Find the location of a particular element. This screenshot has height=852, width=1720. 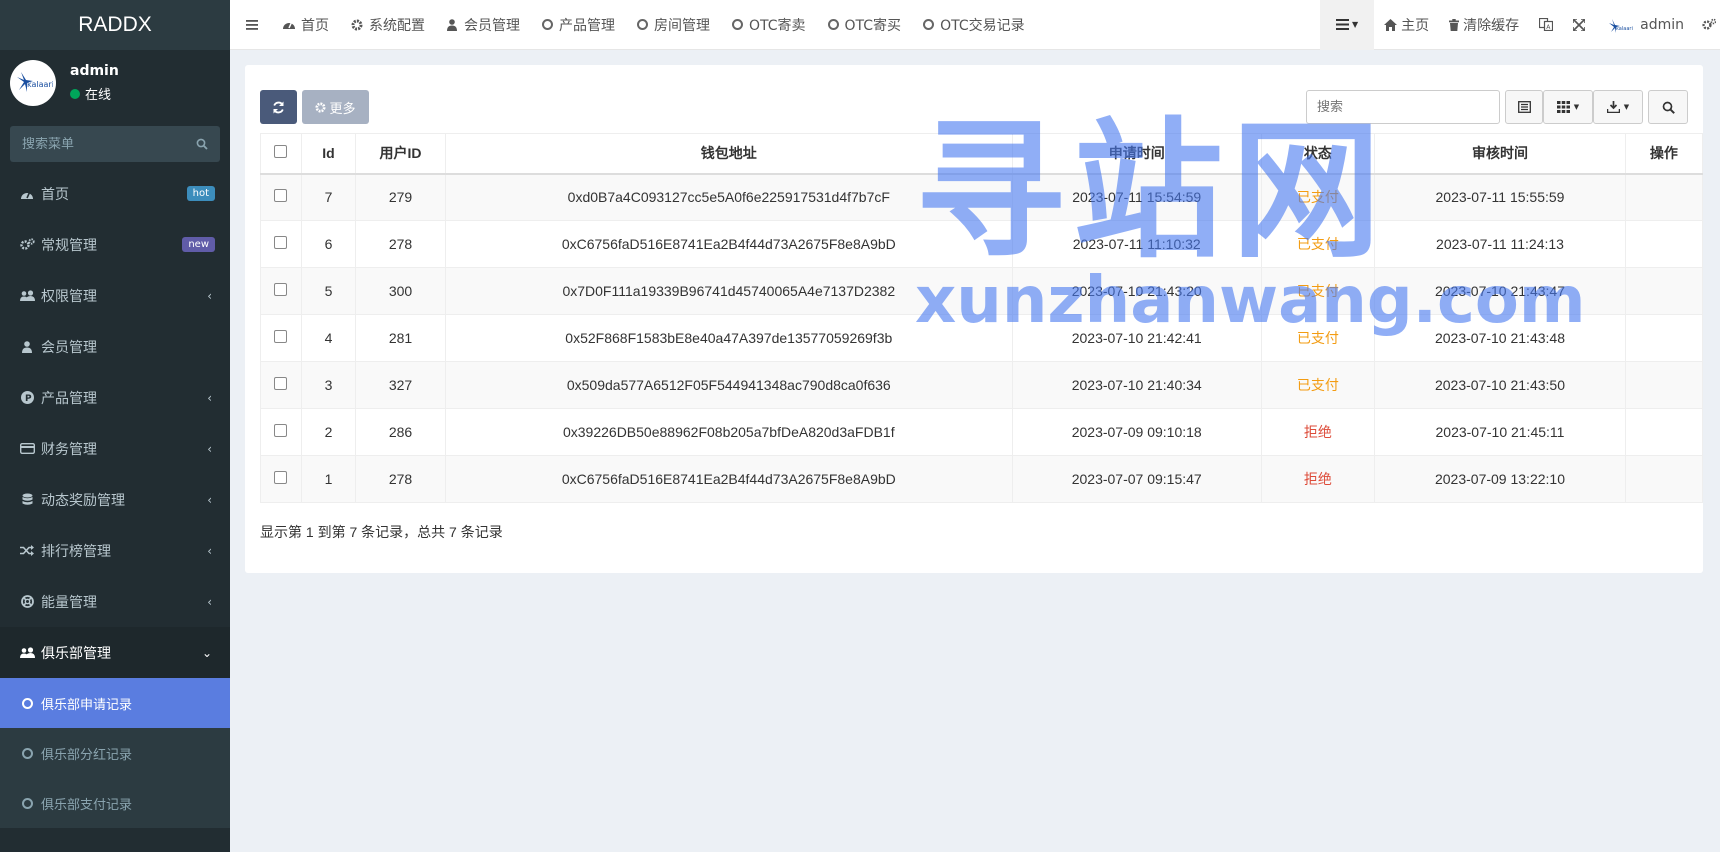

sidebar-toggle-button is located at coordinates (250, 25).